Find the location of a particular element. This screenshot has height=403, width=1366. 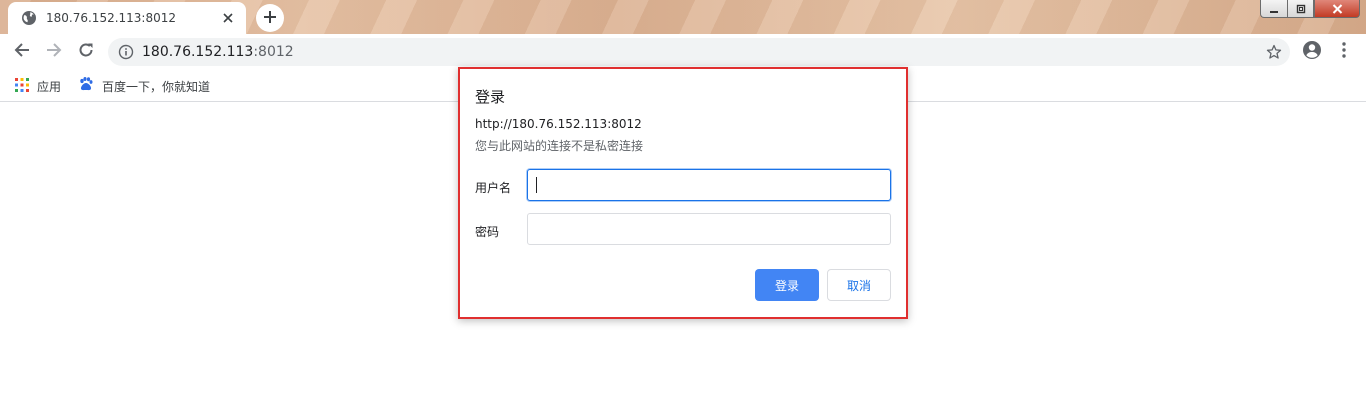

password-input is located at coordinates (709, 229).